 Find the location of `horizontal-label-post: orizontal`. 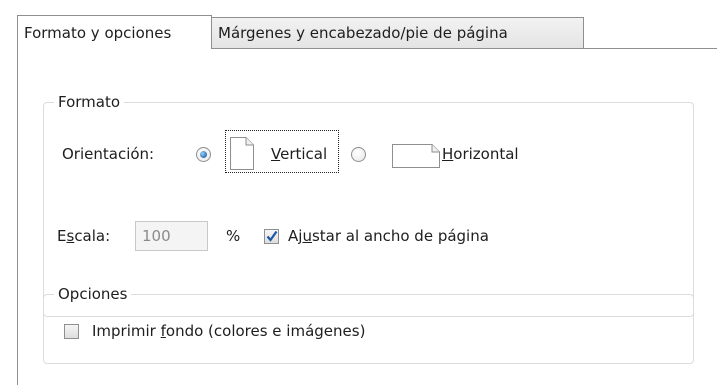

horizontal-label-post: orizontal is located at coordinates (486, 154).